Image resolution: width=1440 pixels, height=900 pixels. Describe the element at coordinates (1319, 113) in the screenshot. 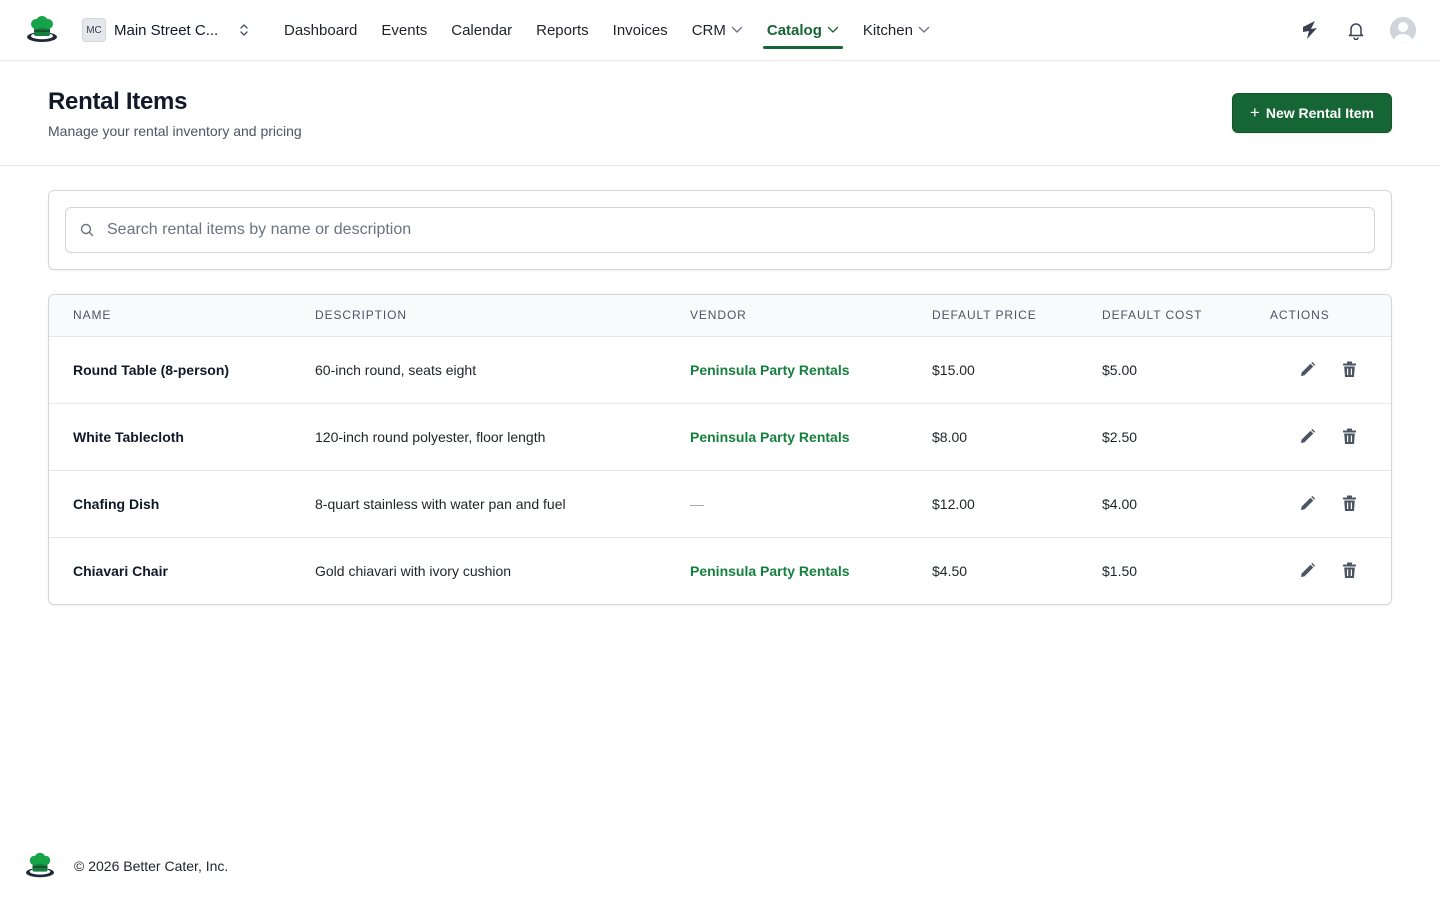

I see `new-rental-item-label: New Rental Item` at that location.